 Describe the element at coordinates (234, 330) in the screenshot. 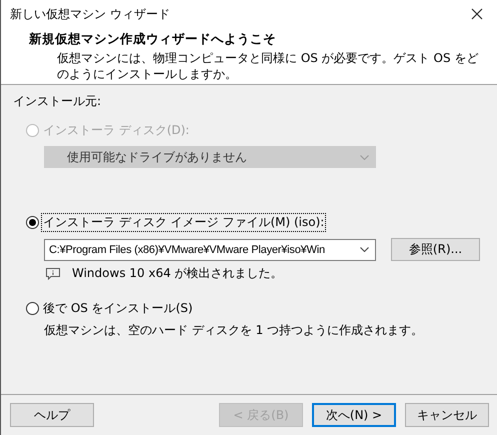

I see `option-note: 仮想マシンは、空のハード ディスクを 1 つ持つように作成されます。` at that location.